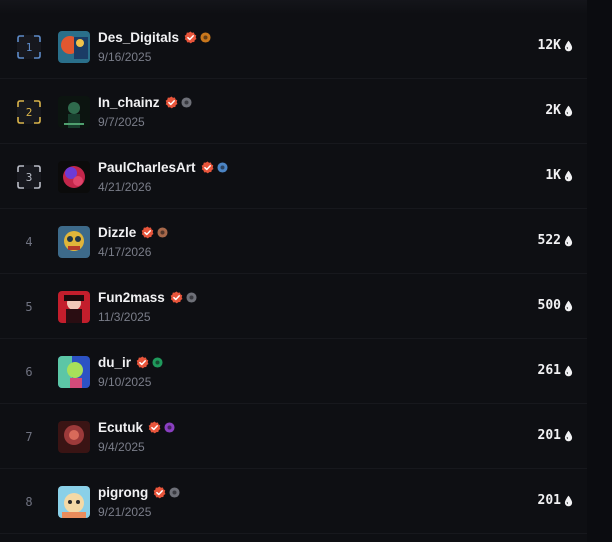 The width and height of the screenshot is (612, 542). What do you see at coordinates (114, 362) in the screenshot?
I see `user-name: du_ir` at bounding box center [114, 362].